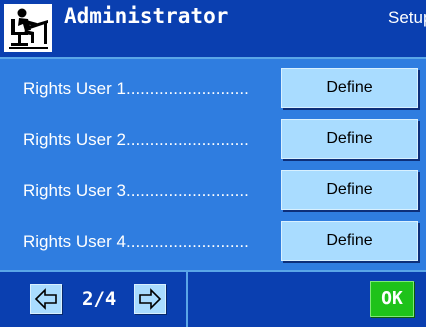 The width and height of the screenshot is (426, 327). I want to click on rights-user-4-label: Rights User 4, so click(74, 241).